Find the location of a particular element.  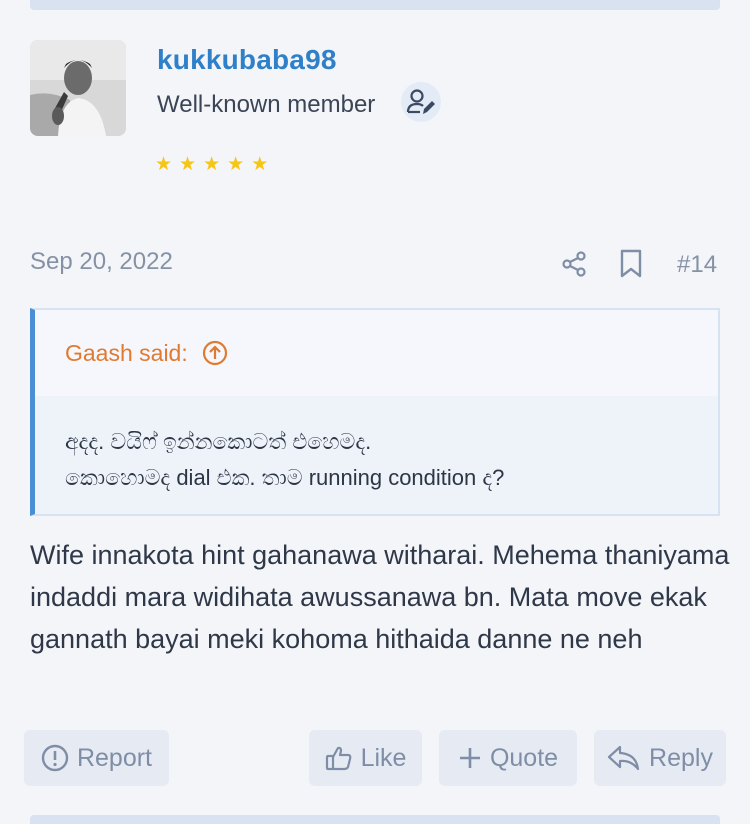

post-number-link: #14 is located at coordinates (697, 265).